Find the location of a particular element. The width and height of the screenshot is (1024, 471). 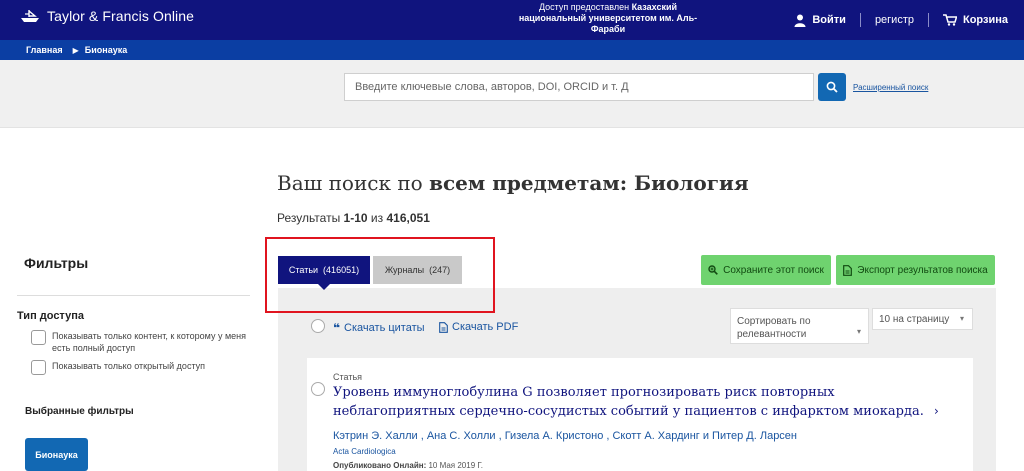

cart-link: Корзина is located at coordinates (975, 20).